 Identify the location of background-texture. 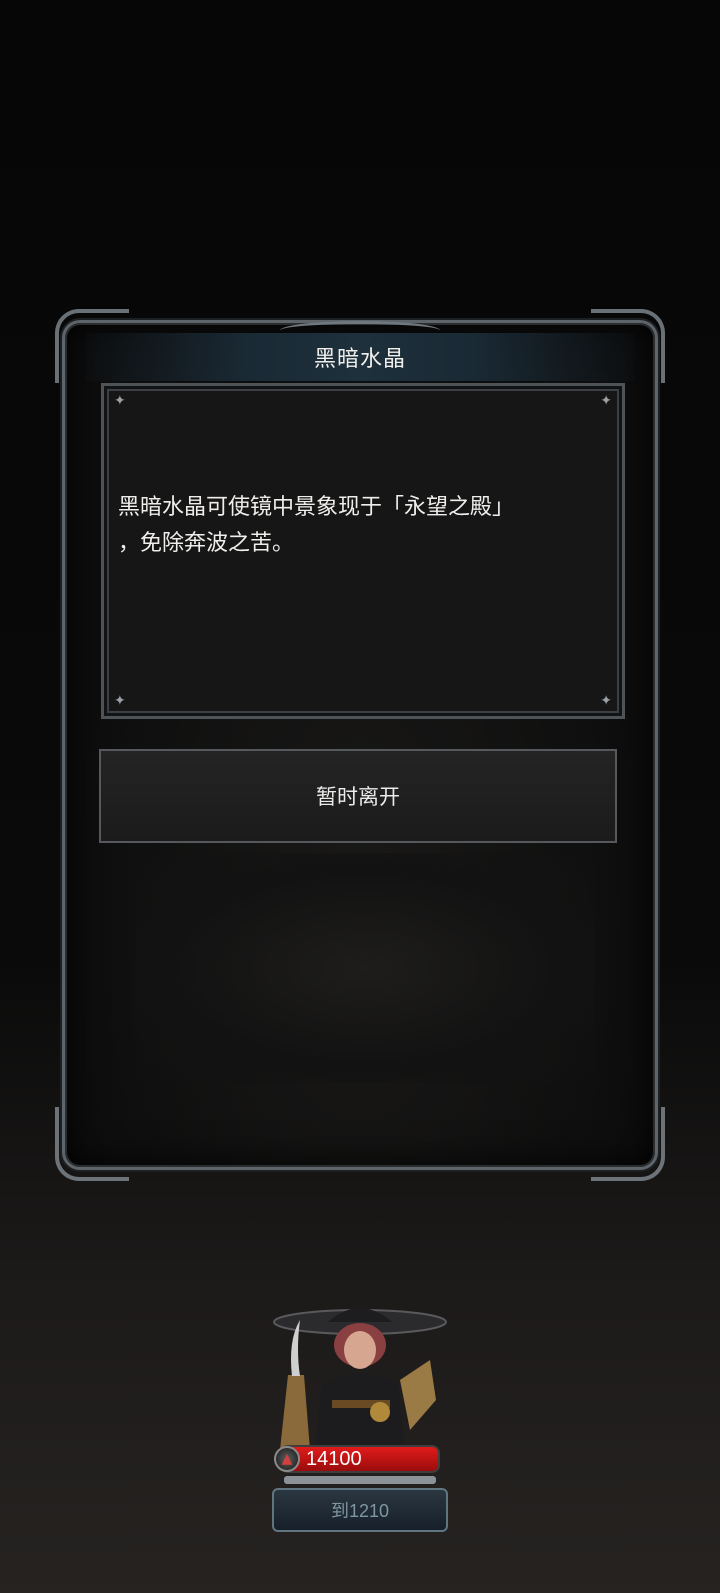
(365, 968).